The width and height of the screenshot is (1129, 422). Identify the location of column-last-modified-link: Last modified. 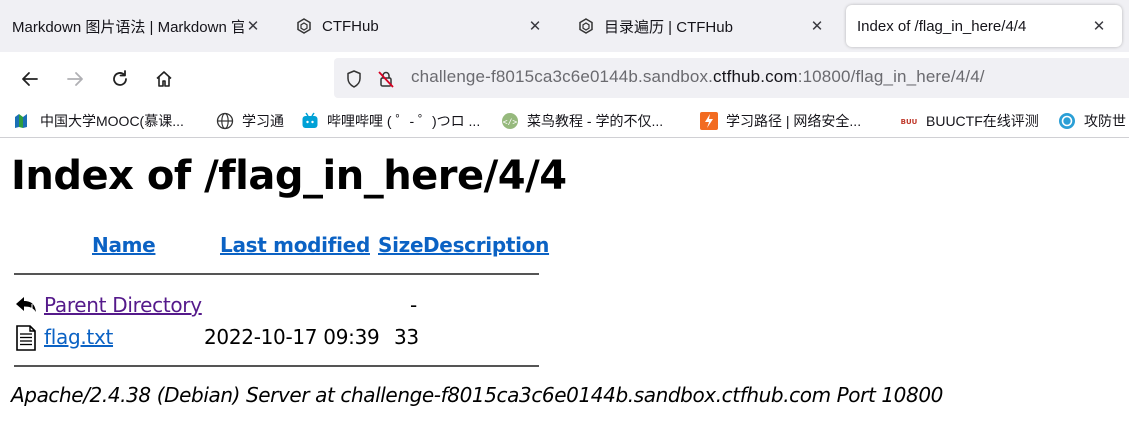
(295, 245).